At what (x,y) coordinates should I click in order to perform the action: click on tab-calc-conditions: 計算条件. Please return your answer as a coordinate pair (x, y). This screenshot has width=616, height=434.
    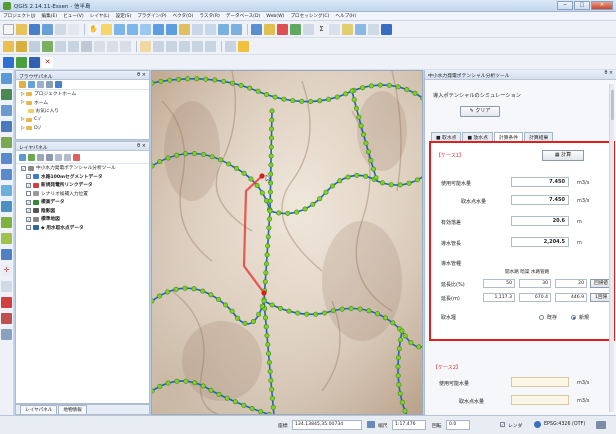
    Looking at the image, I should click on (508, 136).